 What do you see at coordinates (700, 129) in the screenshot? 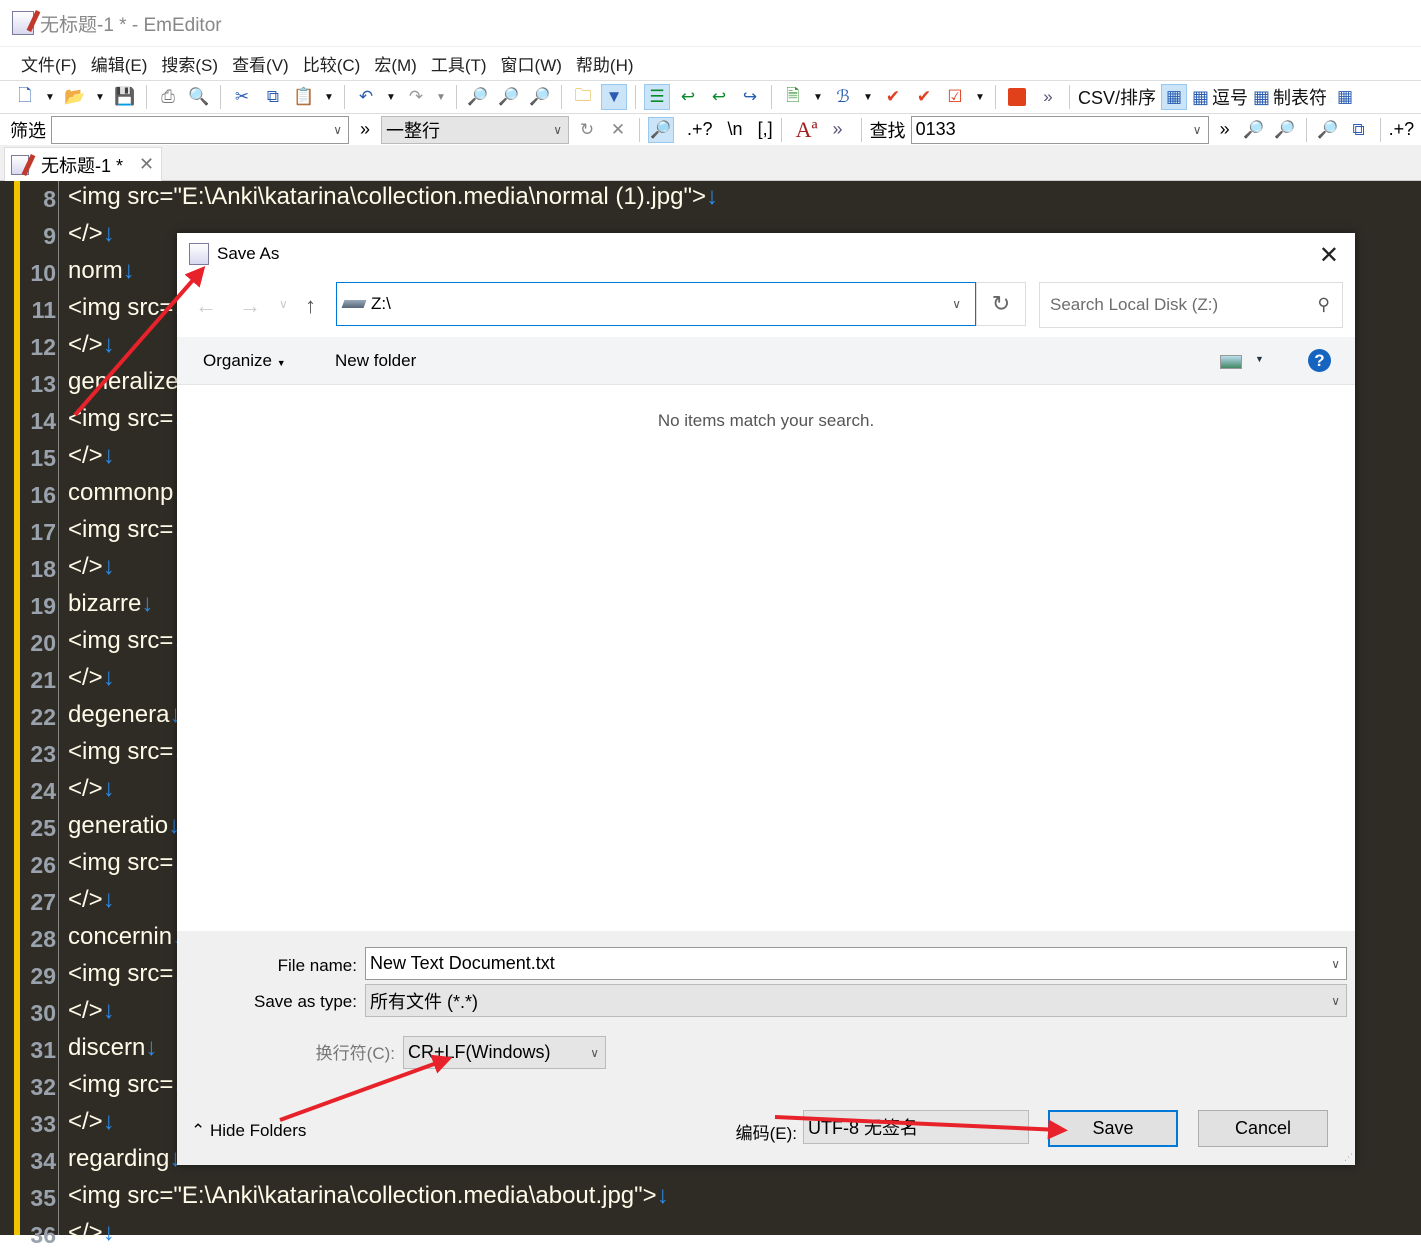
I see `regex-toggle: .+?` at bounding box center [700, 129].